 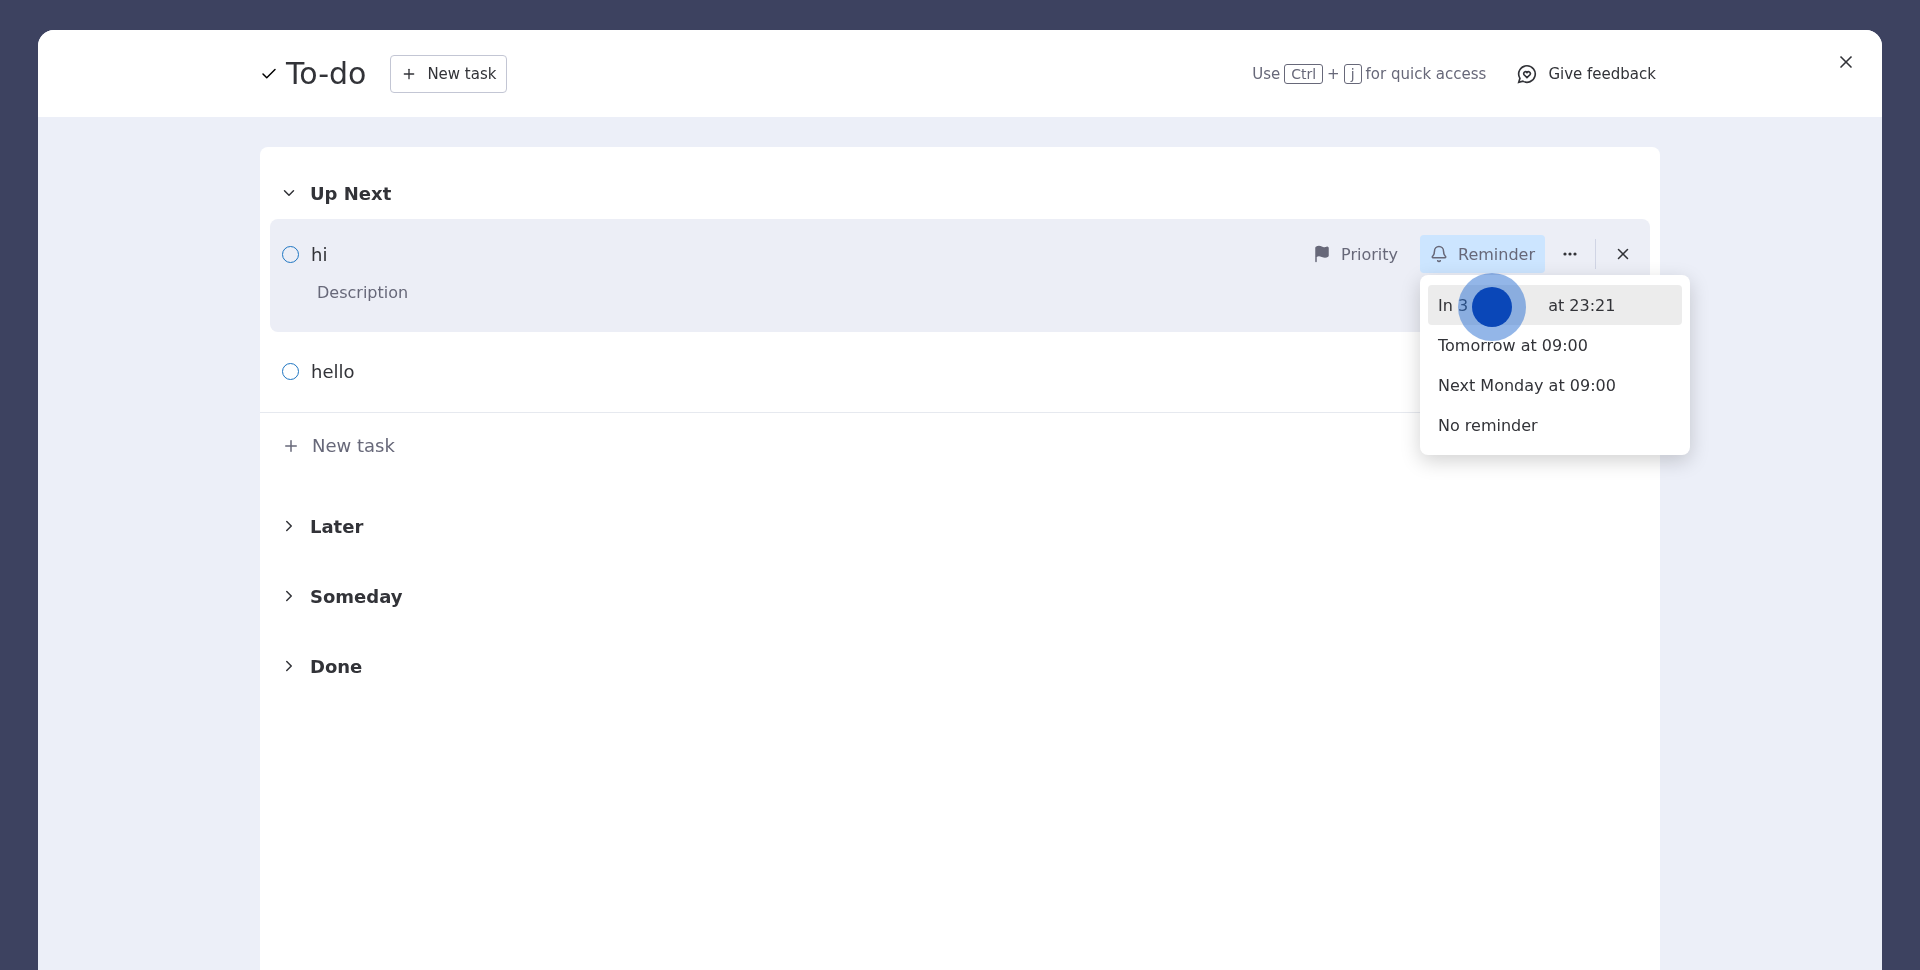 I want to click on window-title: To-do, so click(x=326, y=73).